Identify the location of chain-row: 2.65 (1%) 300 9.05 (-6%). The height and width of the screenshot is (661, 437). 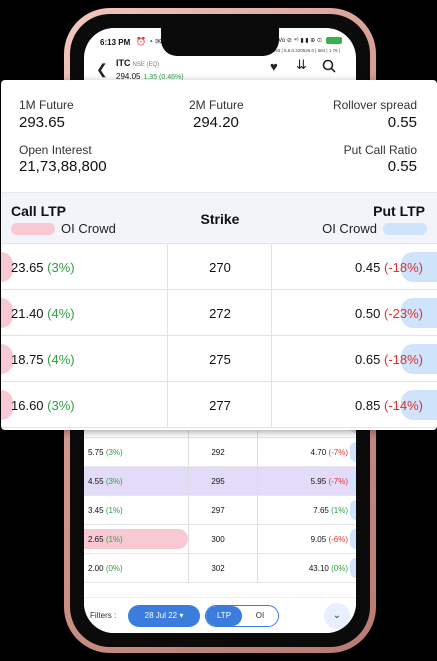
(220, 539).